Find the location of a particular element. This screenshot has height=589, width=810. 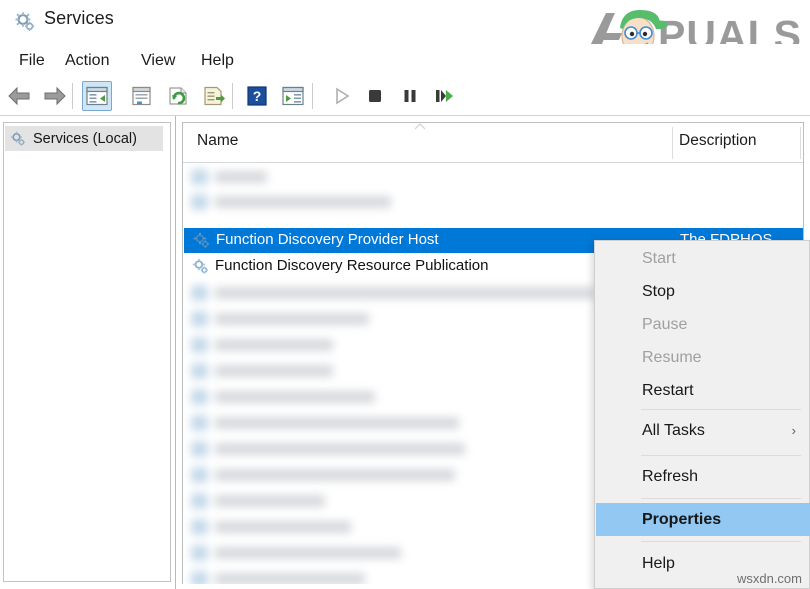

column-header-name: Name is located at coordinates (217, 141).